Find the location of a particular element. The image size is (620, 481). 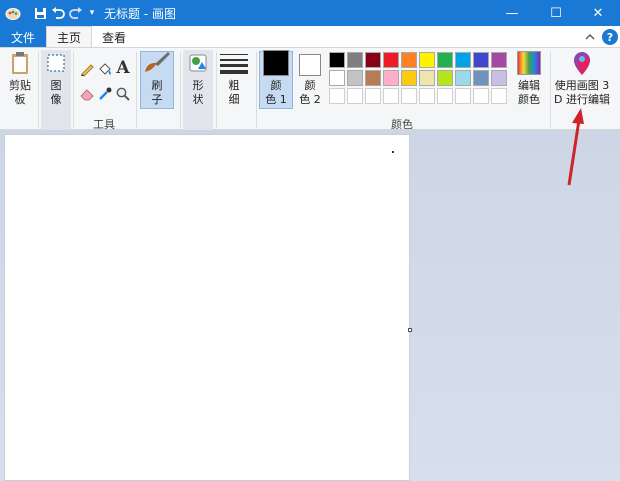

window-title: 无标题 - 画图 is located at coordinates (140, 14).